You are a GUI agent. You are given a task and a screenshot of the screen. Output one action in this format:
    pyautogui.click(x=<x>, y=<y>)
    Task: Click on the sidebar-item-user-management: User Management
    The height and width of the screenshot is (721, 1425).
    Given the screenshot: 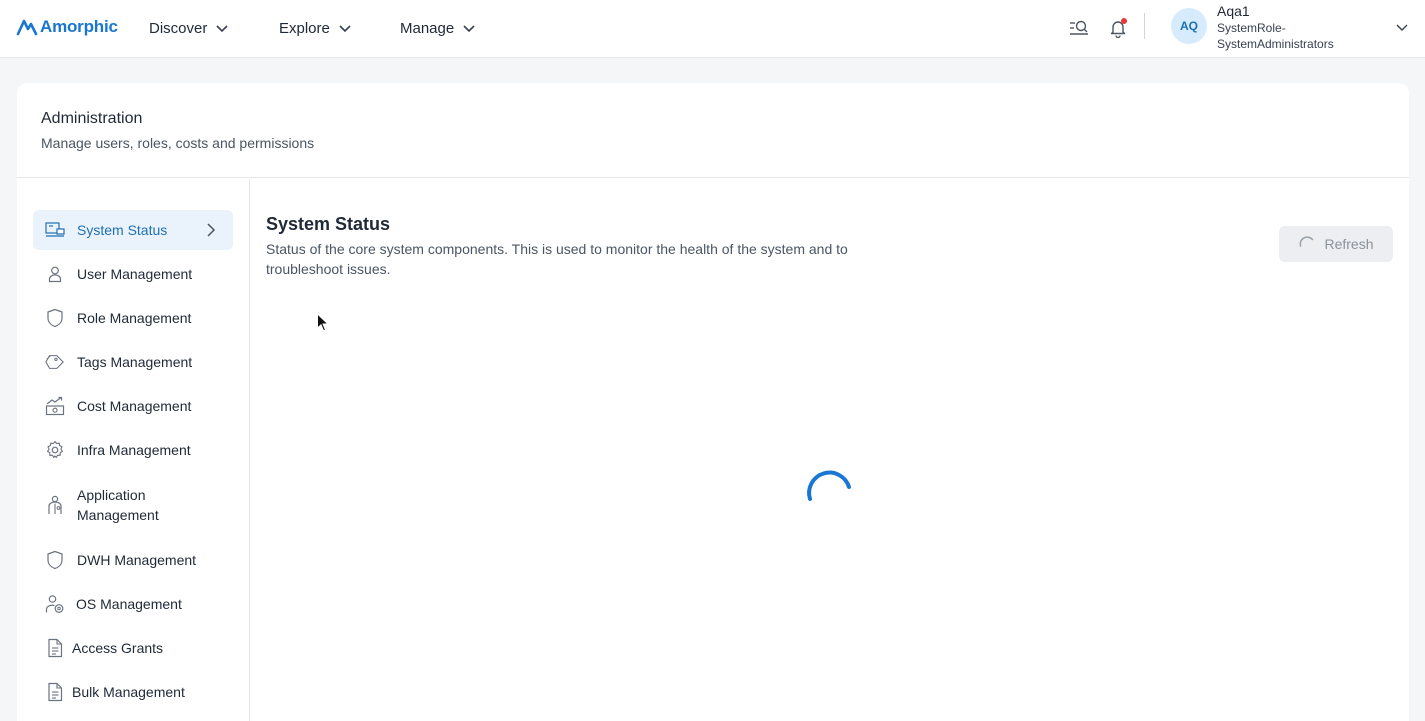 What is the action you would take?
    pyautogui.click(x=133, y=274)
    